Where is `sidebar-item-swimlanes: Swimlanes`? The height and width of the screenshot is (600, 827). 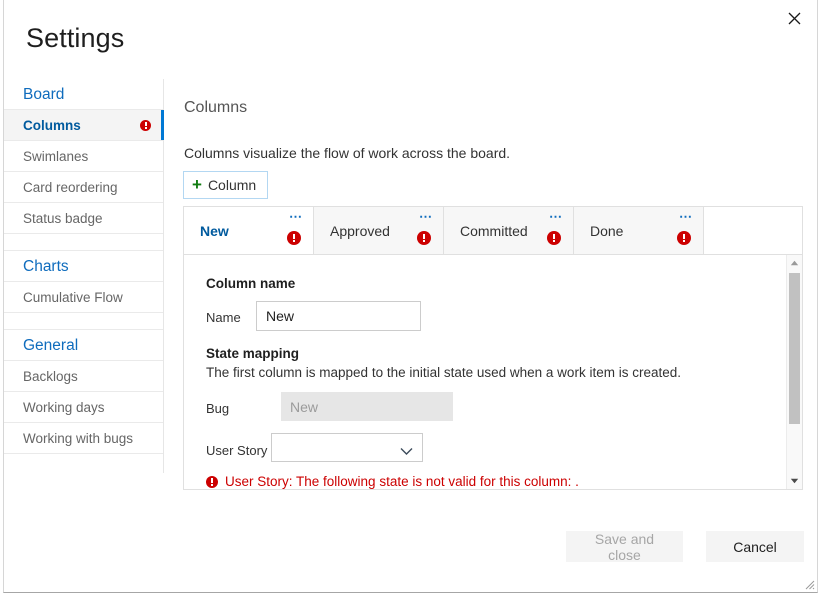
sidebar-item-swimlanes: Swimlanes is located at coordinates (83, 156).